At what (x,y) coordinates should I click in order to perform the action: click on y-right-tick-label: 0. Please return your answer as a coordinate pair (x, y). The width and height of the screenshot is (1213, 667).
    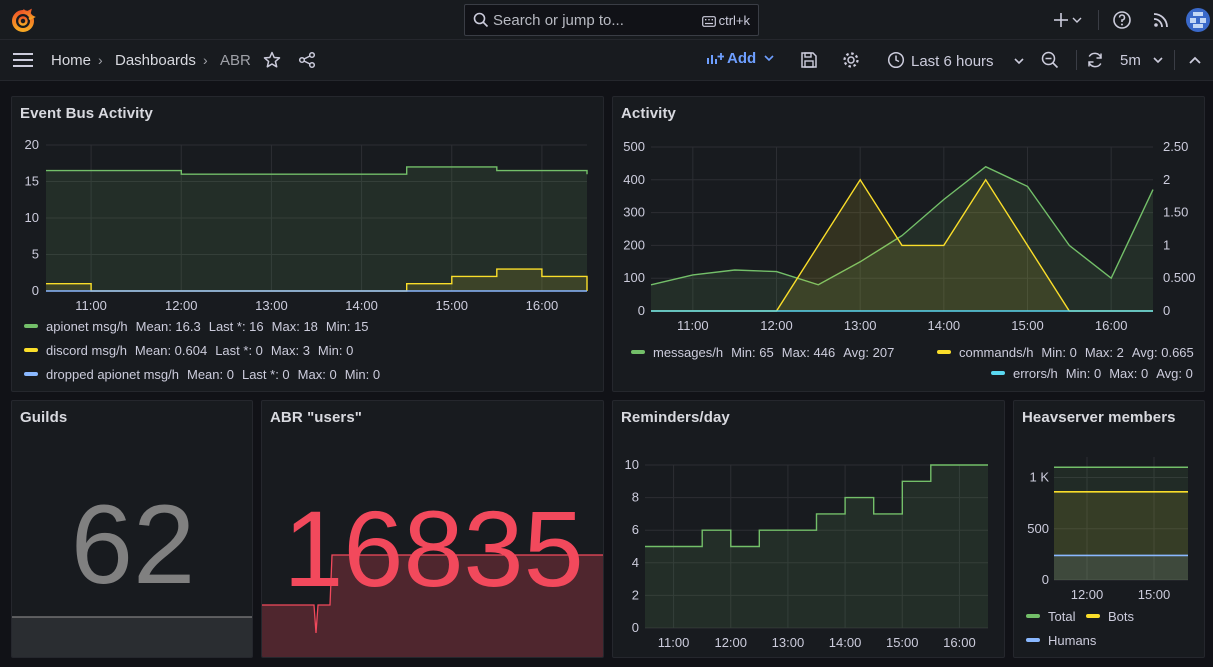
    Looking at the image, I should click on (1166, 310).